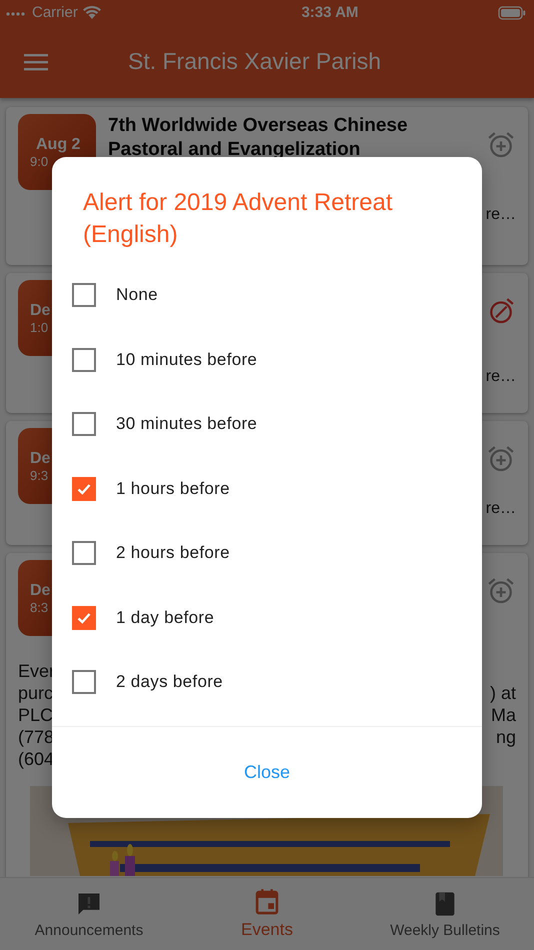 This screenshot has width=534, height=950. Describe the element at coordinates (187, 424) in the screenshot. I see `option-label: 30 minutes before` at that location.